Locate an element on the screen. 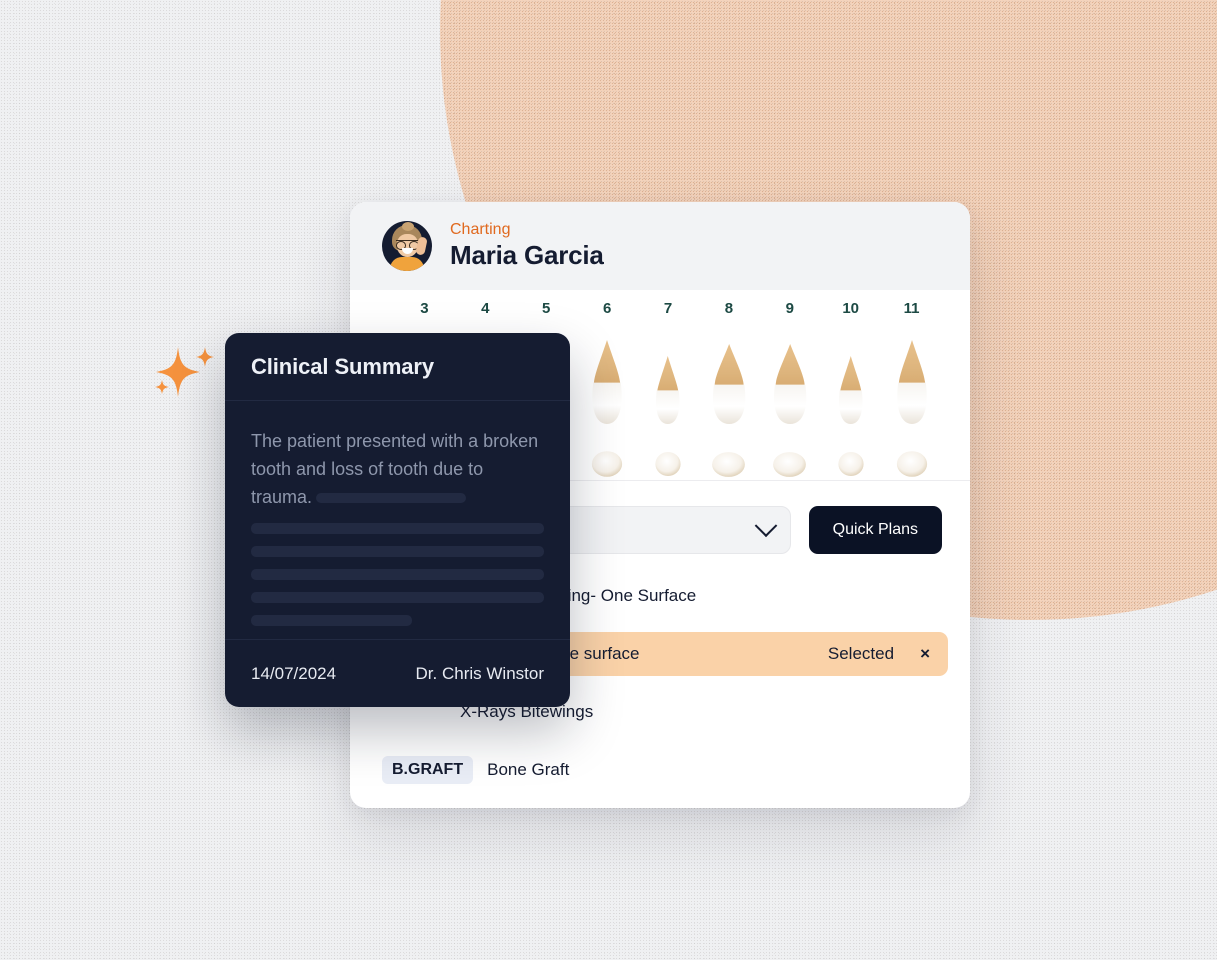 This screenshot has width=1217, height=960. skeleton-lines is located at coordinates (397, 574).